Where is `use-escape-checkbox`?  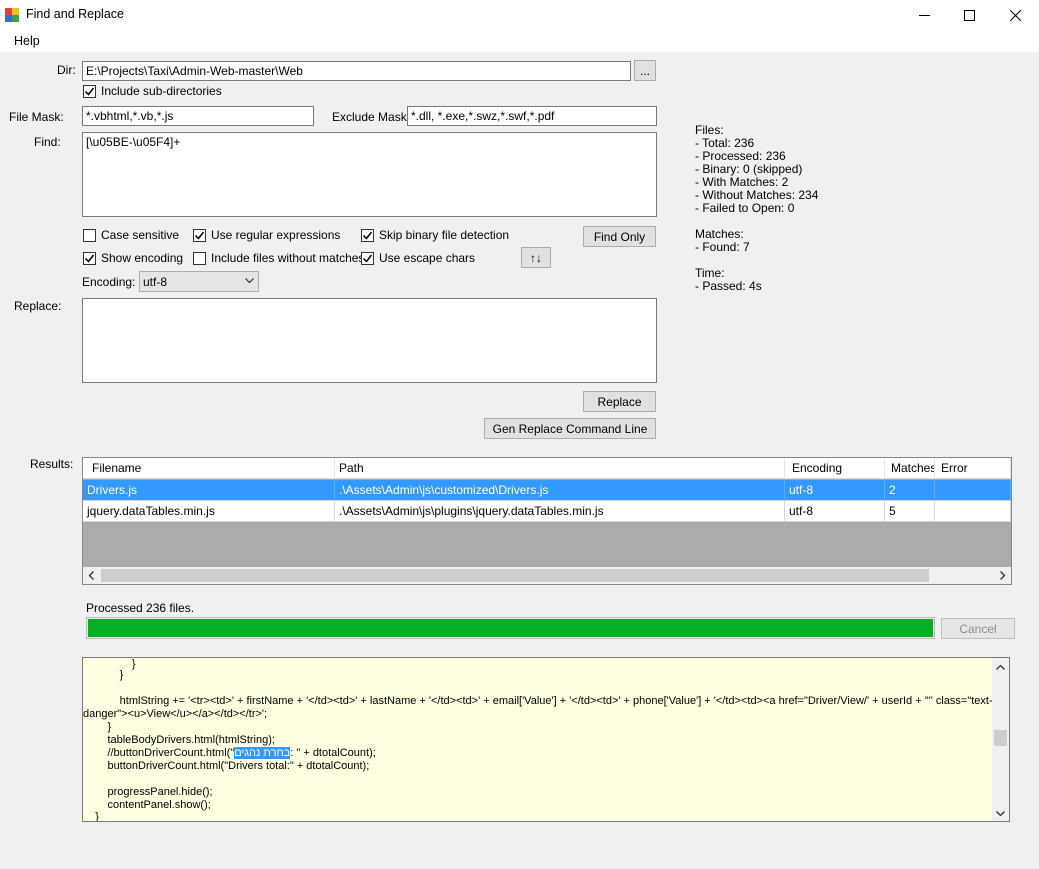 use-escape-checkbox is located at coordinates (367, 258).